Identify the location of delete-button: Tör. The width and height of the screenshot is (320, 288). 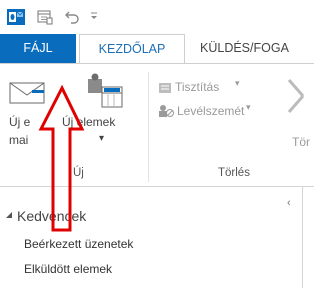
(301, 142).